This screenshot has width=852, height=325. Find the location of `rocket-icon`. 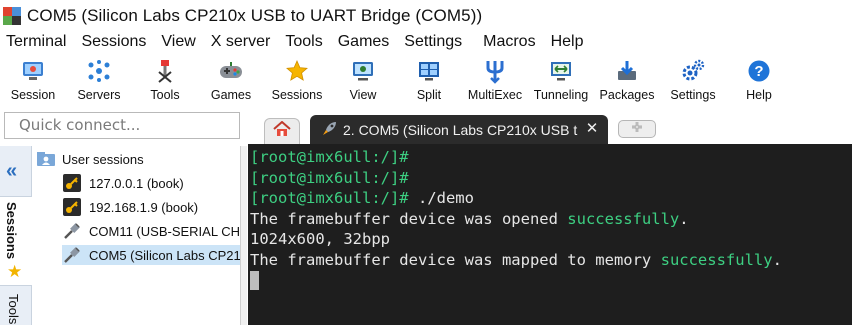

rocket-icon is located at coordinates (330, 129).